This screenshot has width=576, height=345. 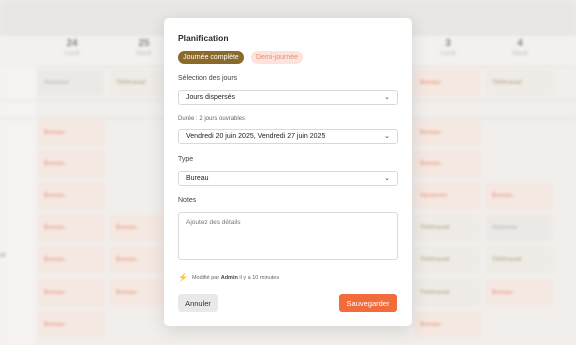 What do you see at coordinates (211, 97) in the screenshot?
I see `days-selection-value: Jours dispersés` at bounding box center [211, 97].